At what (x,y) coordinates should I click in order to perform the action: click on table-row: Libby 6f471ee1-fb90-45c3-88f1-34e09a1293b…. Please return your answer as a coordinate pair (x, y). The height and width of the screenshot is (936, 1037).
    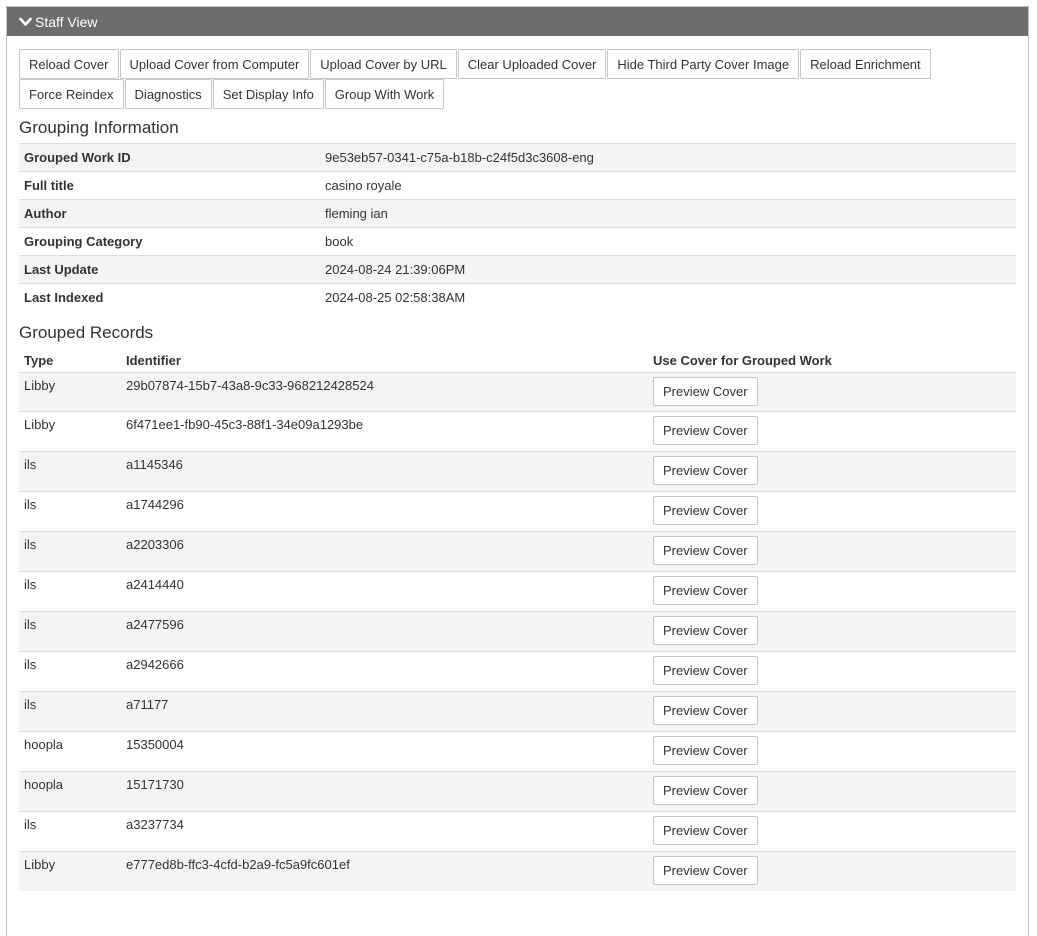
    Looking at the image, I should click on (517, 431).